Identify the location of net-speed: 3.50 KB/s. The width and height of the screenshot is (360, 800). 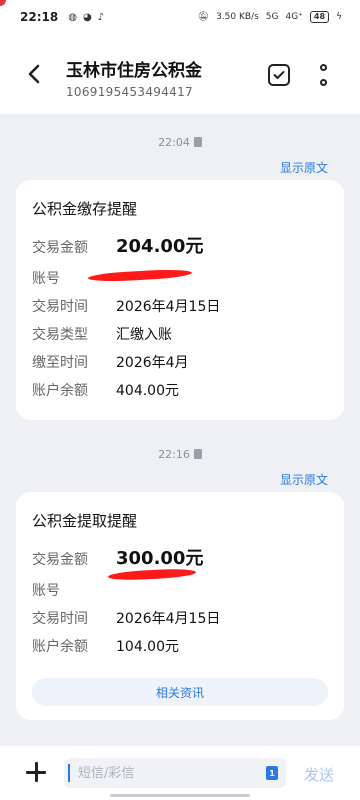
(237, 17).